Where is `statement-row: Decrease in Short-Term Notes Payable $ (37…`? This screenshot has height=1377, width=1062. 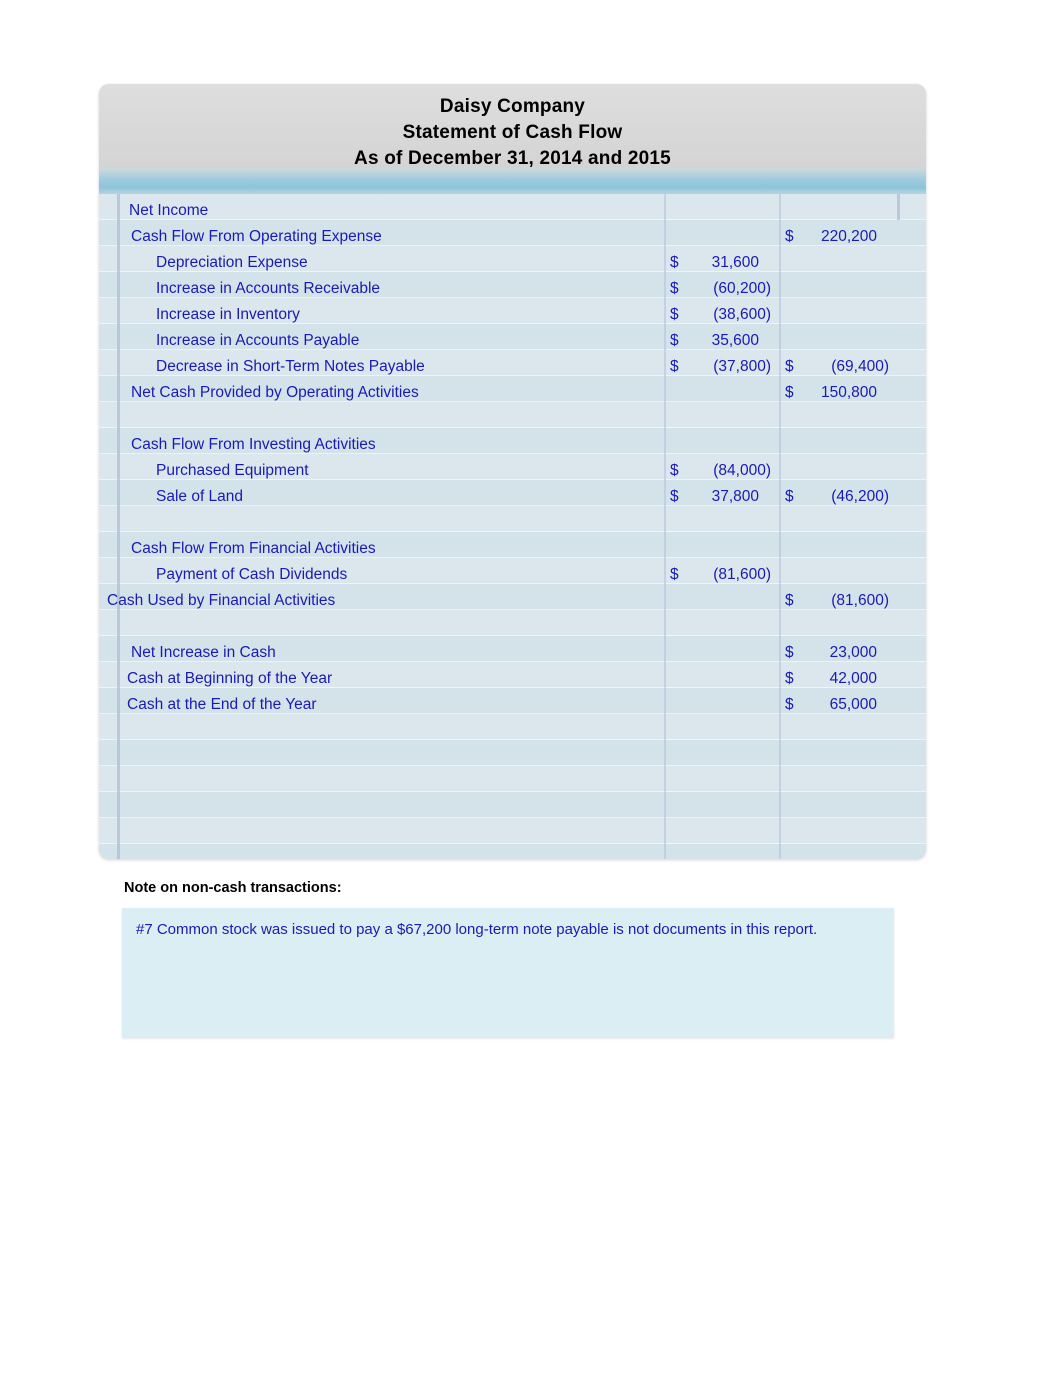
statement-row: Decrease in Short-Term Notes Payable $ (37… is located at coordinates (512, 367).